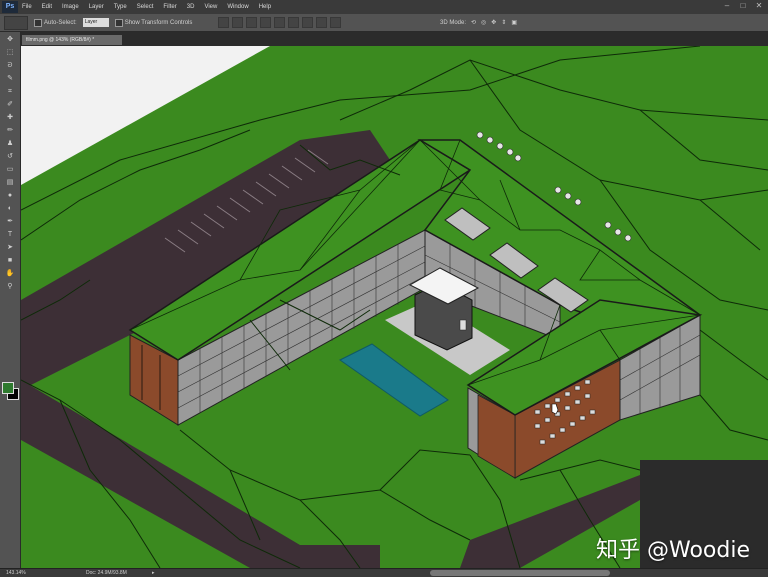  I want to click on align-right-icon, so click(294, 22).